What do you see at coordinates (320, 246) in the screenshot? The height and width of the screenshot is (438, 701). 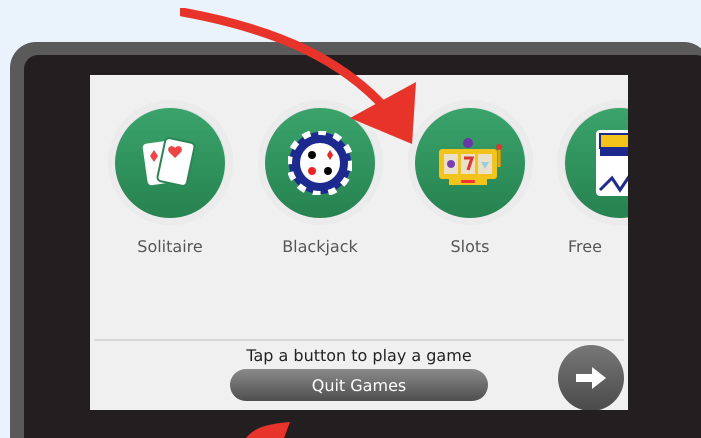 I see `game-label: Blackjack` at bounding box center [320, 246].